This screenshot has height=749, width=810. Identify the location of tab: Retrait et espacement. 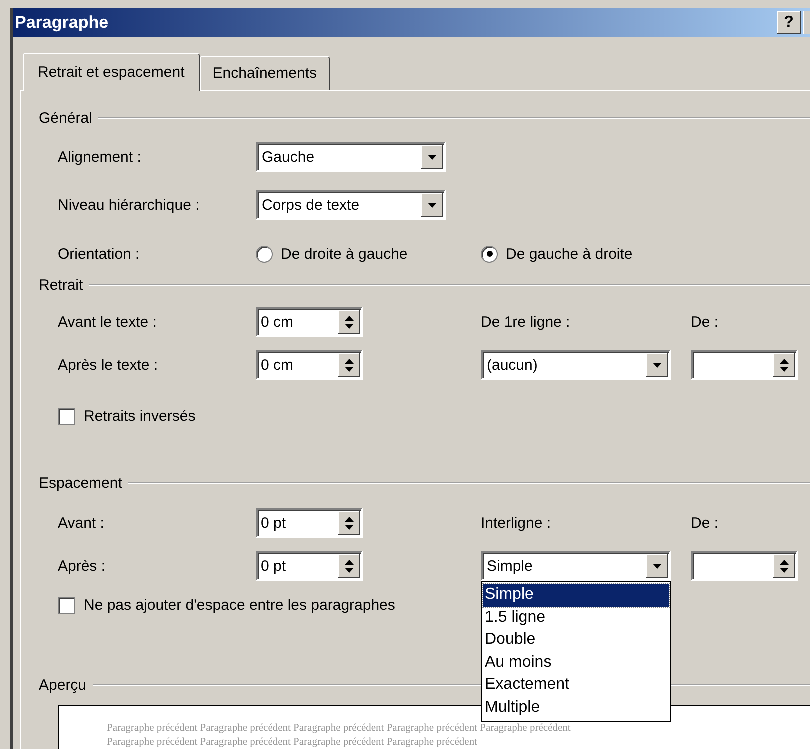
(111, 72).